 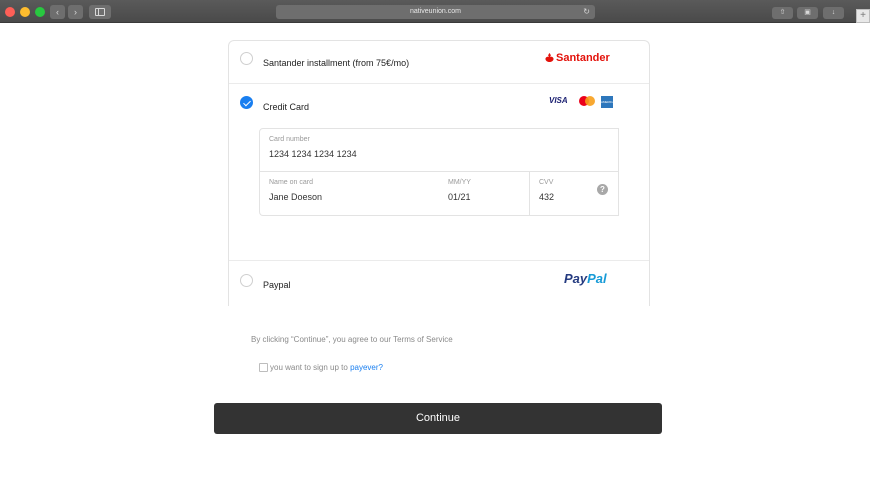 I want to click on close-window-button, so click(x=10, y=12).